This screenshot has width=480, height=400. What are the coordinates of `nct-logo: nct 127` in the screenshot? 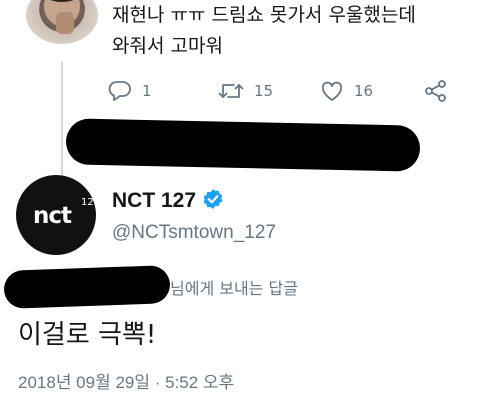 It's located at (66, 213).